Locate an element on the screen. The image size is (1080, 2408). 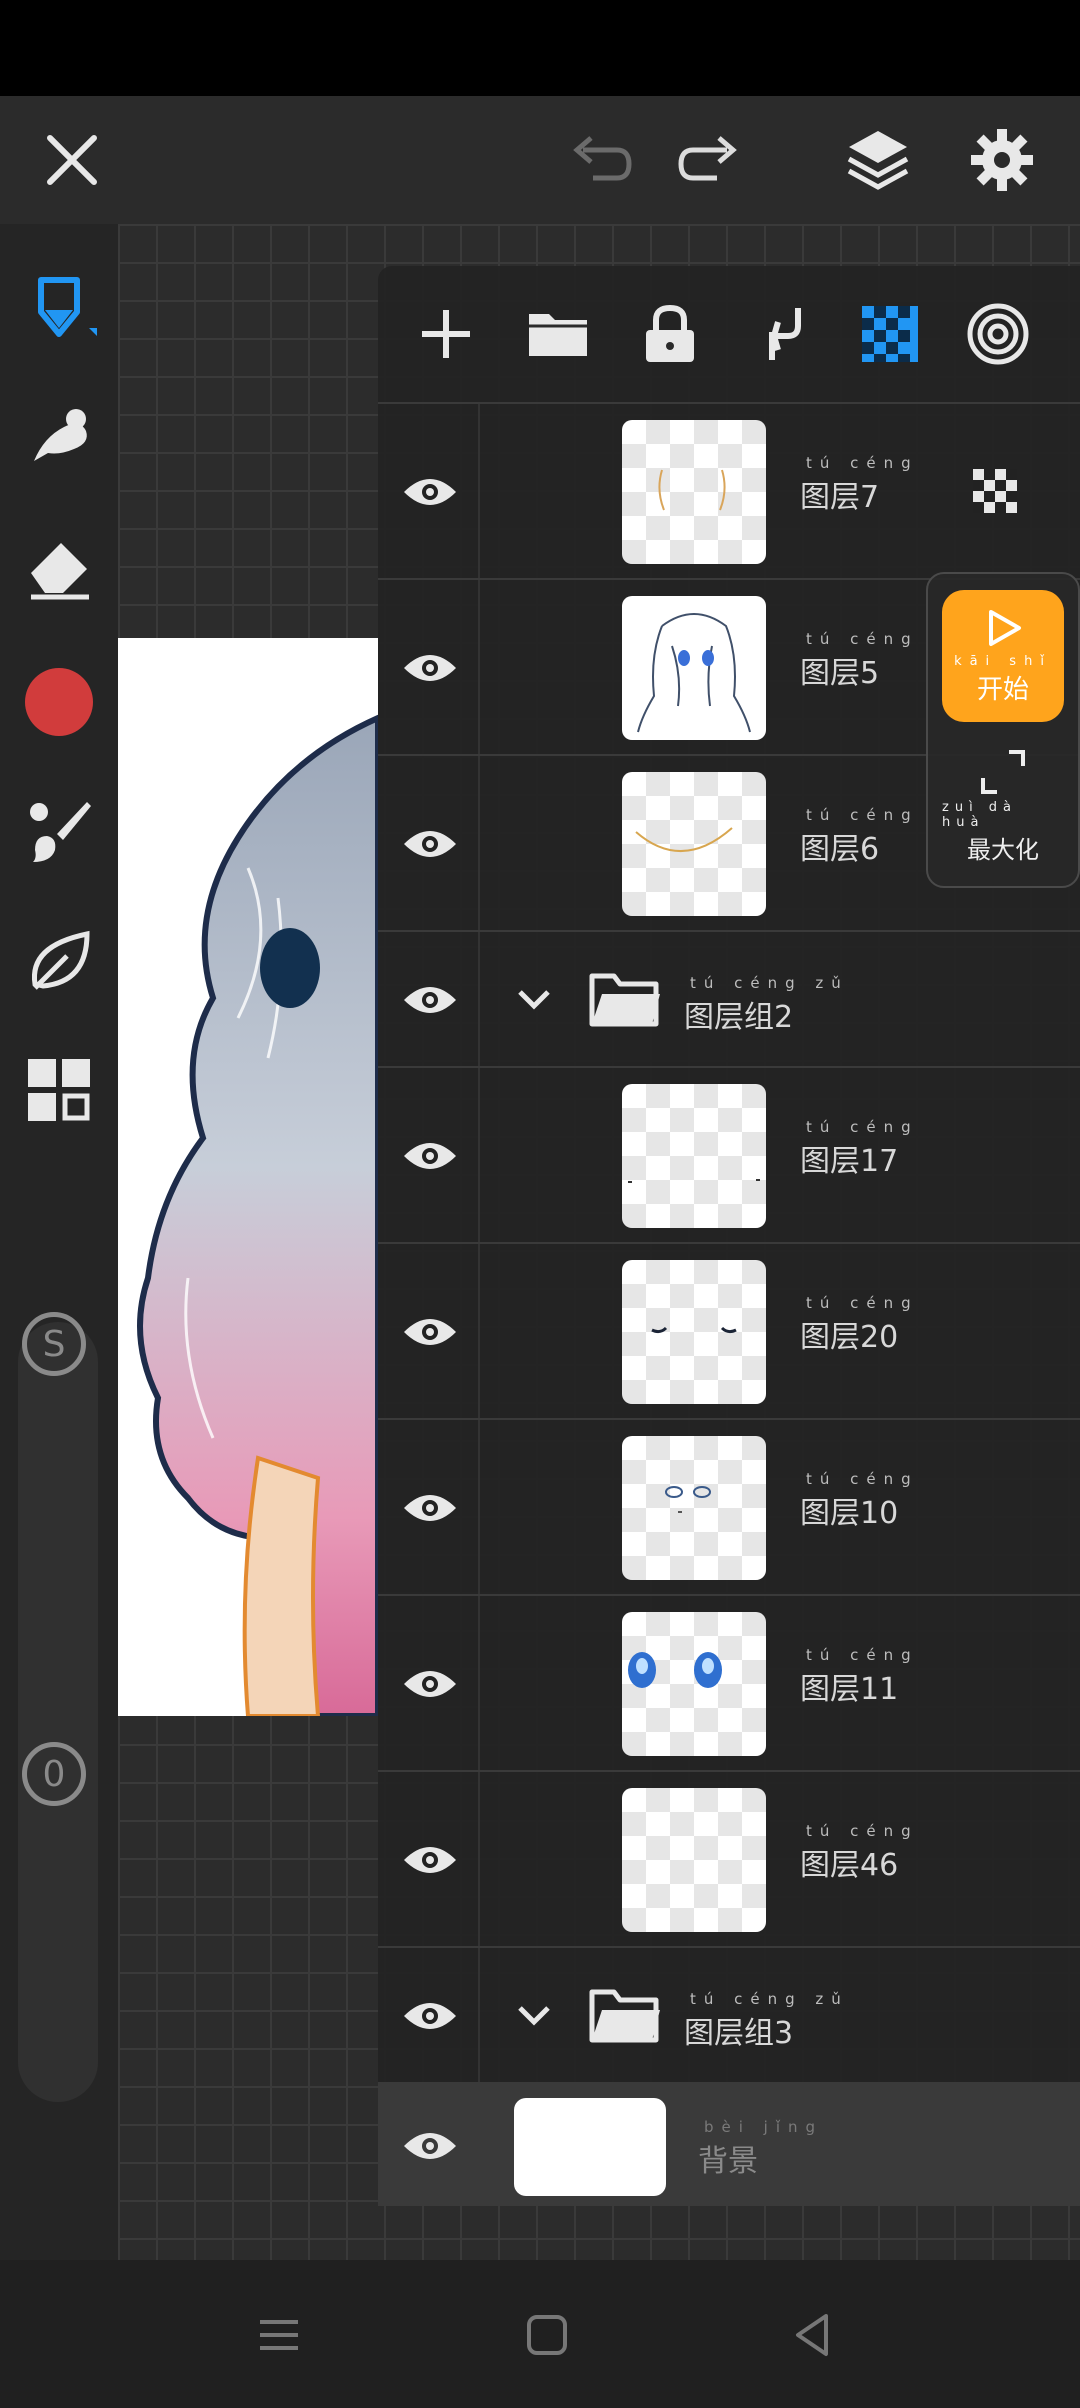
brush-tool is located at coordinates (59, 830).